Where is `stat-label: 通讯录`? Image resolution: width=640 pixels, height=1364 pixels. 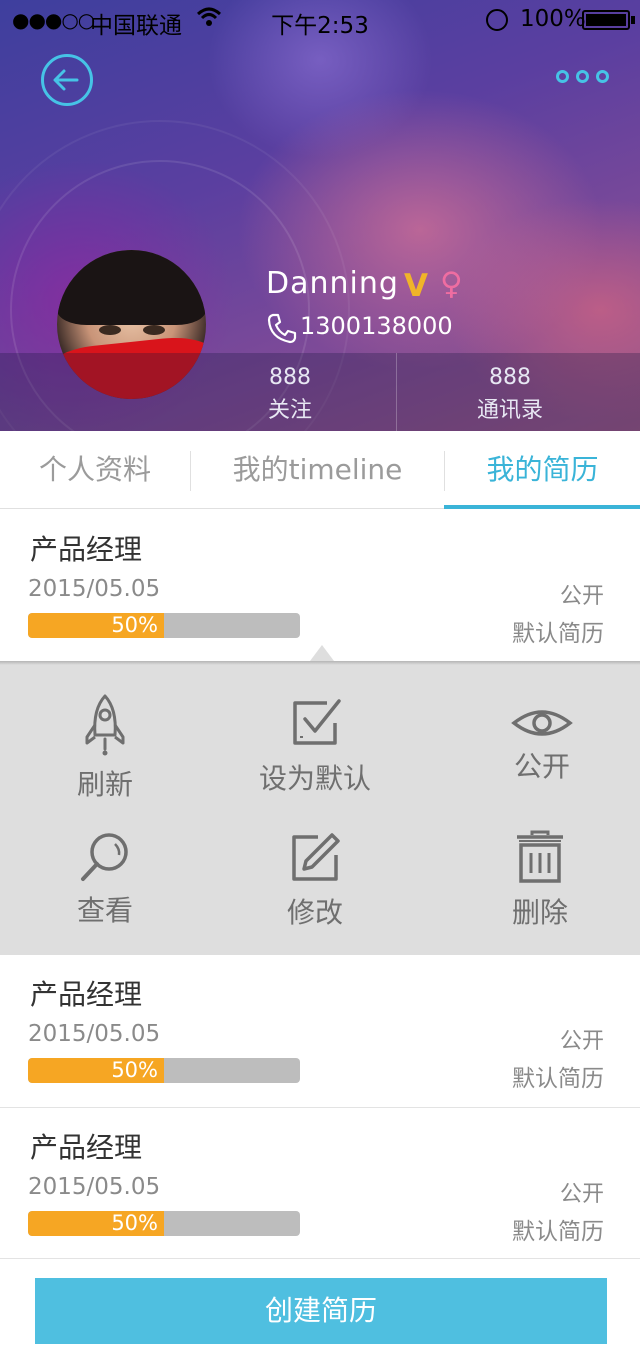 stat-label: 通讯录 is located at coordinates (509, 410).